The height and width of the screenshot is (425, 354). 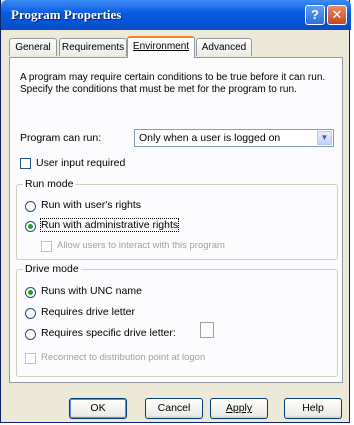 What do you see at coordinates (25, 163) in the screenshot?
I see `user-input-checkbox` at bounding box center [25, 163].